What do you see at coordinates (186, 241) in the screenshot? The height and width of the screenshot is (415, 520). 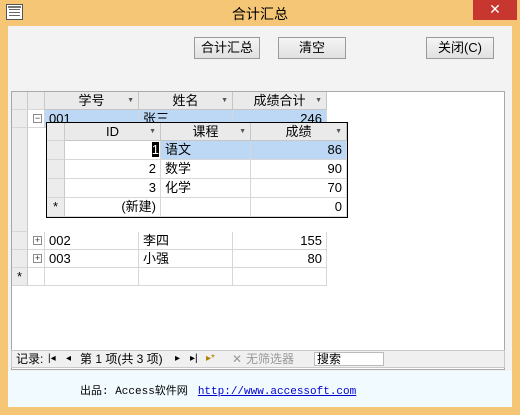 I see `name-cell: 李四` at bounding box center [186, 241].